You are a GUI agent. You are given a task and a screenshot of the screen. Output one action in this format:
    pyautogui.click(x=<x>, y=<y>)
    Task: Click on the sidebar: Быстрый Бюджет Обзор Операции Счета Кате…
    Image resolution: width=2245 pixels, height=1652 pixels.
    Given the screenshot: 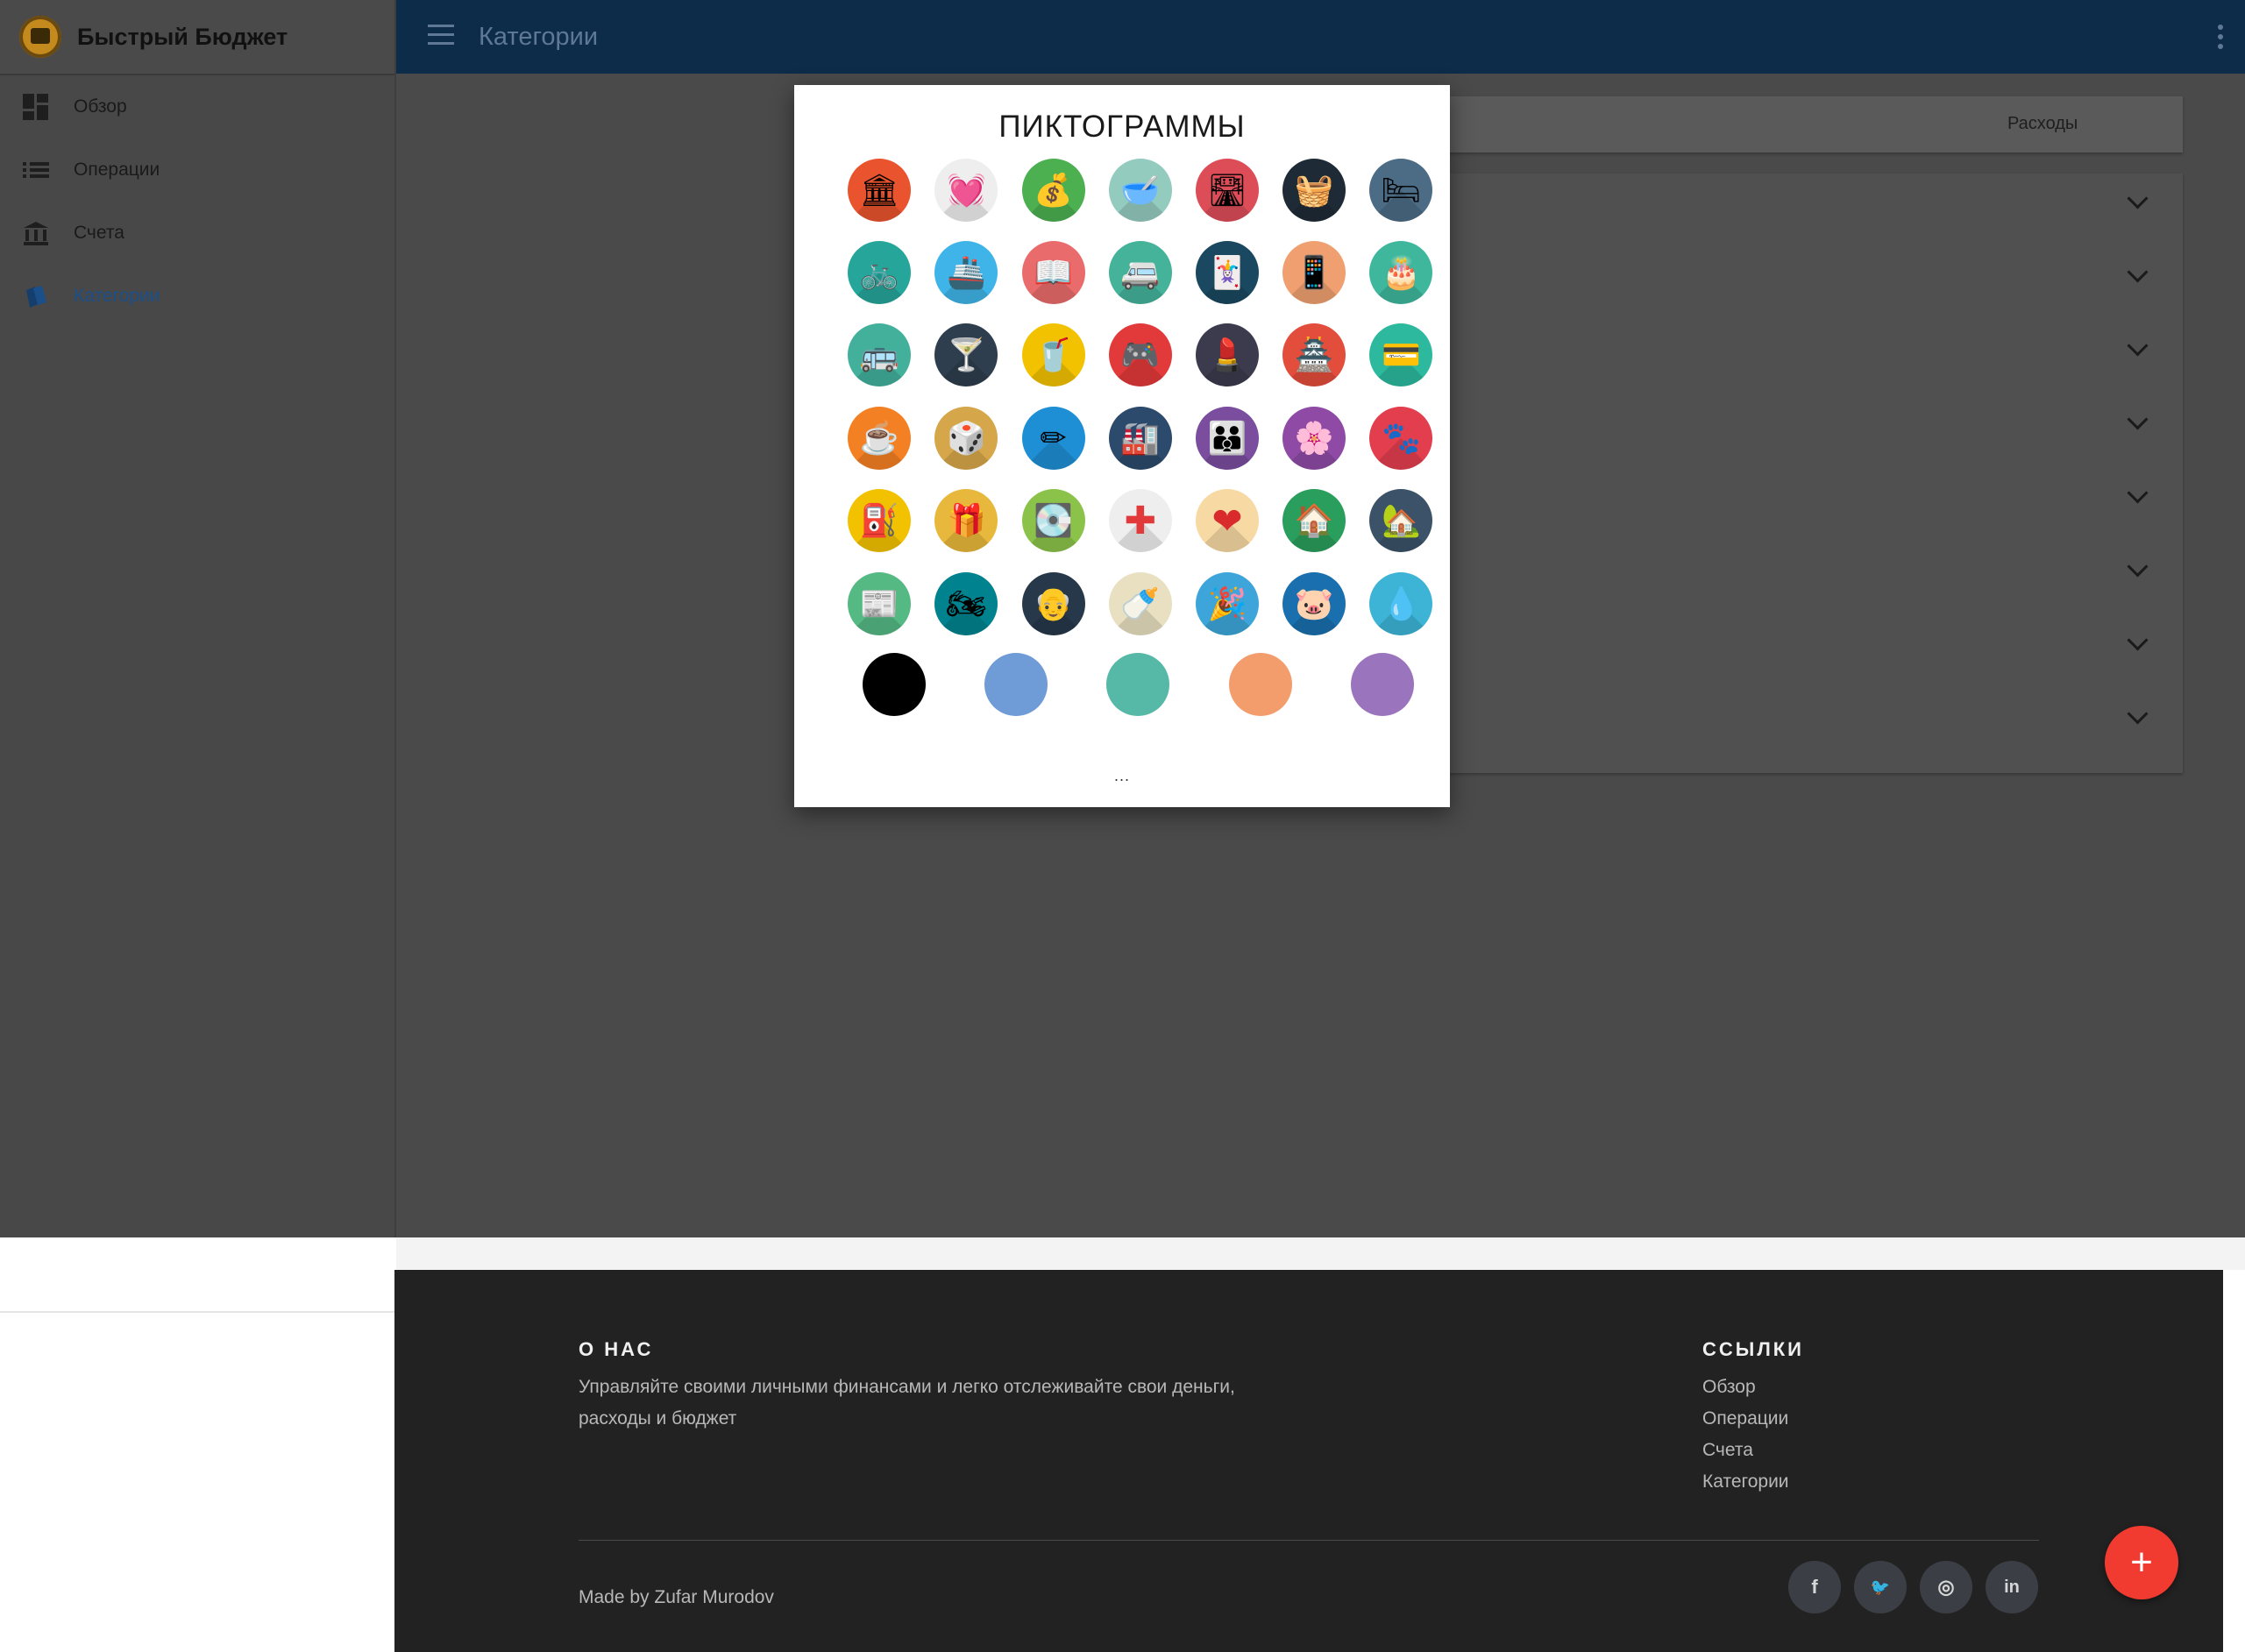 What is the action you would take?
    pyautogui.click(x=198, y=618)
    